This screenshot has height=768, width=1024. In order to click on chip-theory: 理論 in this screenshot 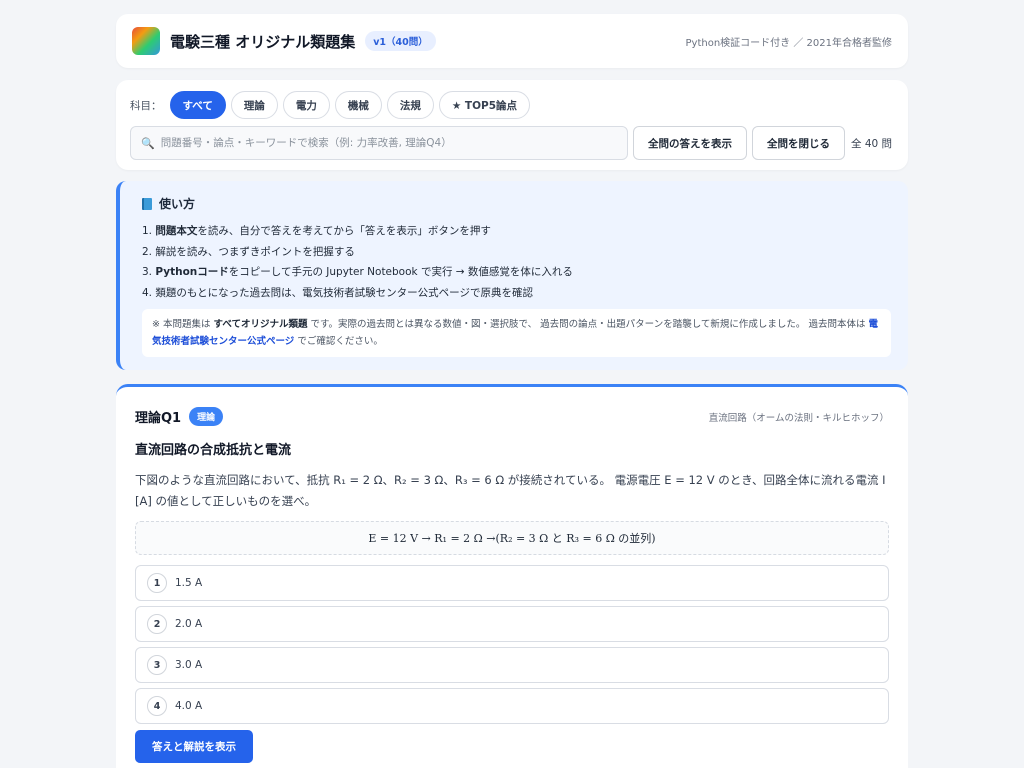, I will do `click(254, 105)`.